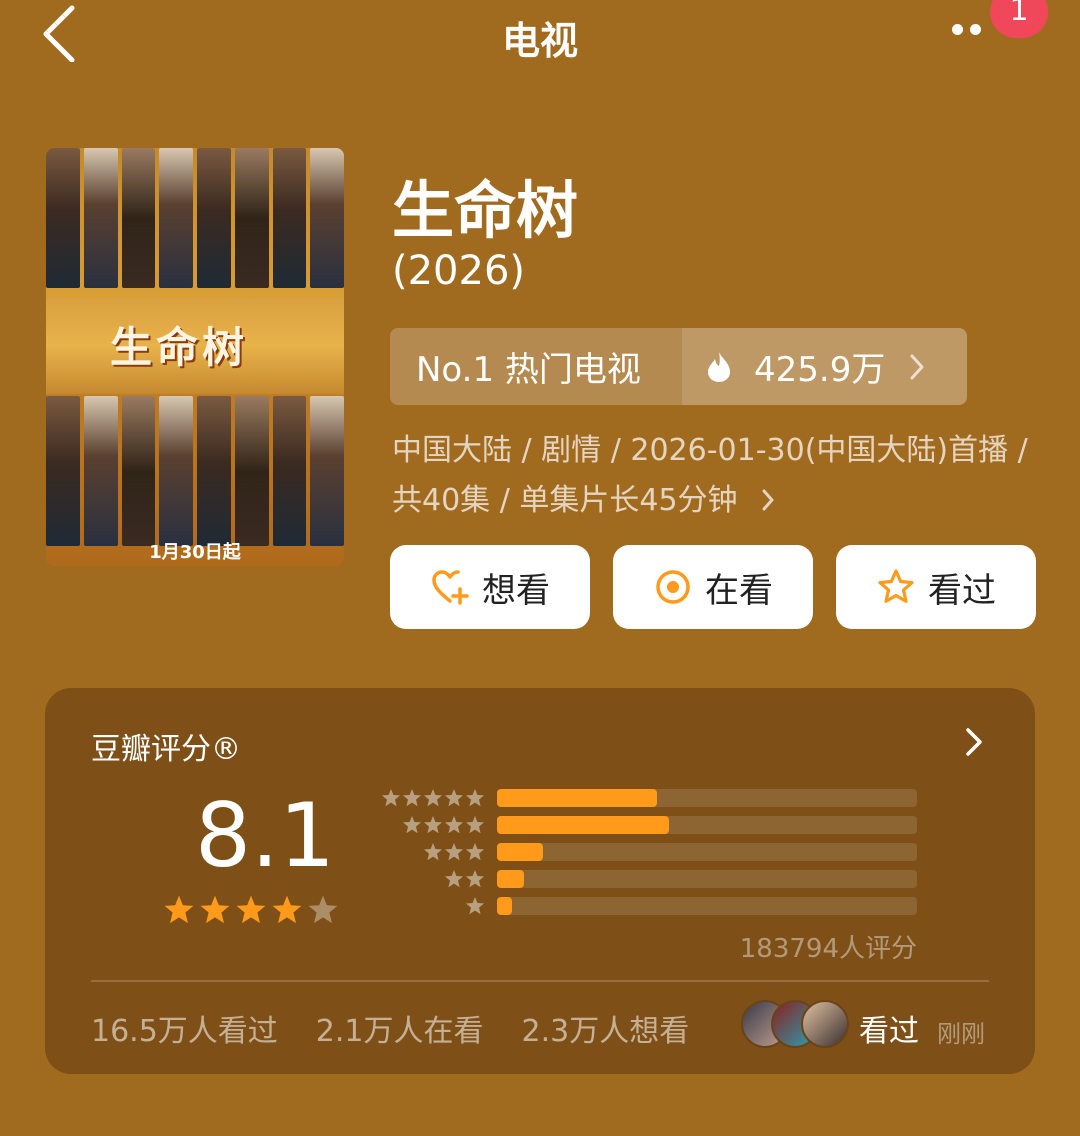  I want to click on star-outline-icon, so click(896, 586).